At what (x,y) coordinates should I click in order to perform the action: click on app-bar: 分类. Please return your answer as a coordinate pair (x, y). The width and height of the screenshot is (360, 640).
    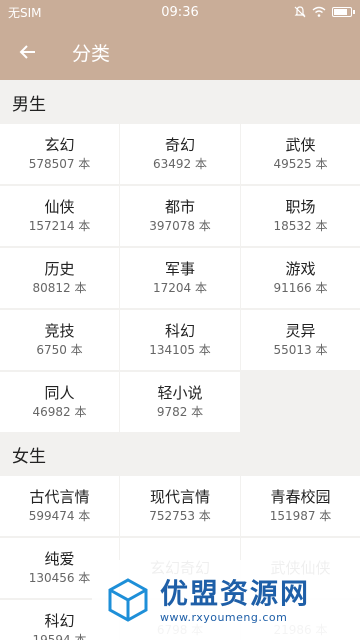
    Looking at the image, I should click on (180, 52).